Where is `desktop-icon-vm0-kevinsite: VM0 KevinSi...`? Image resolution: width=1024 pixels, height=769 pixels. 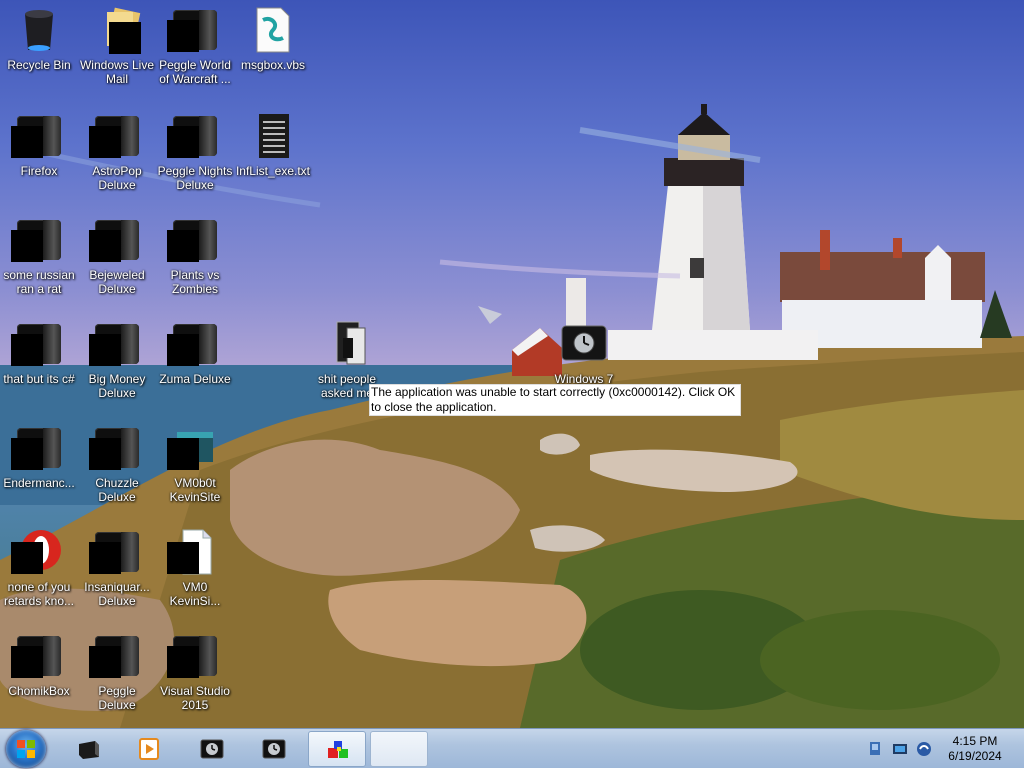
desktop-icon-vm0-kevinsite: VM0 KevinSi... is located at coordinates (195, 568).